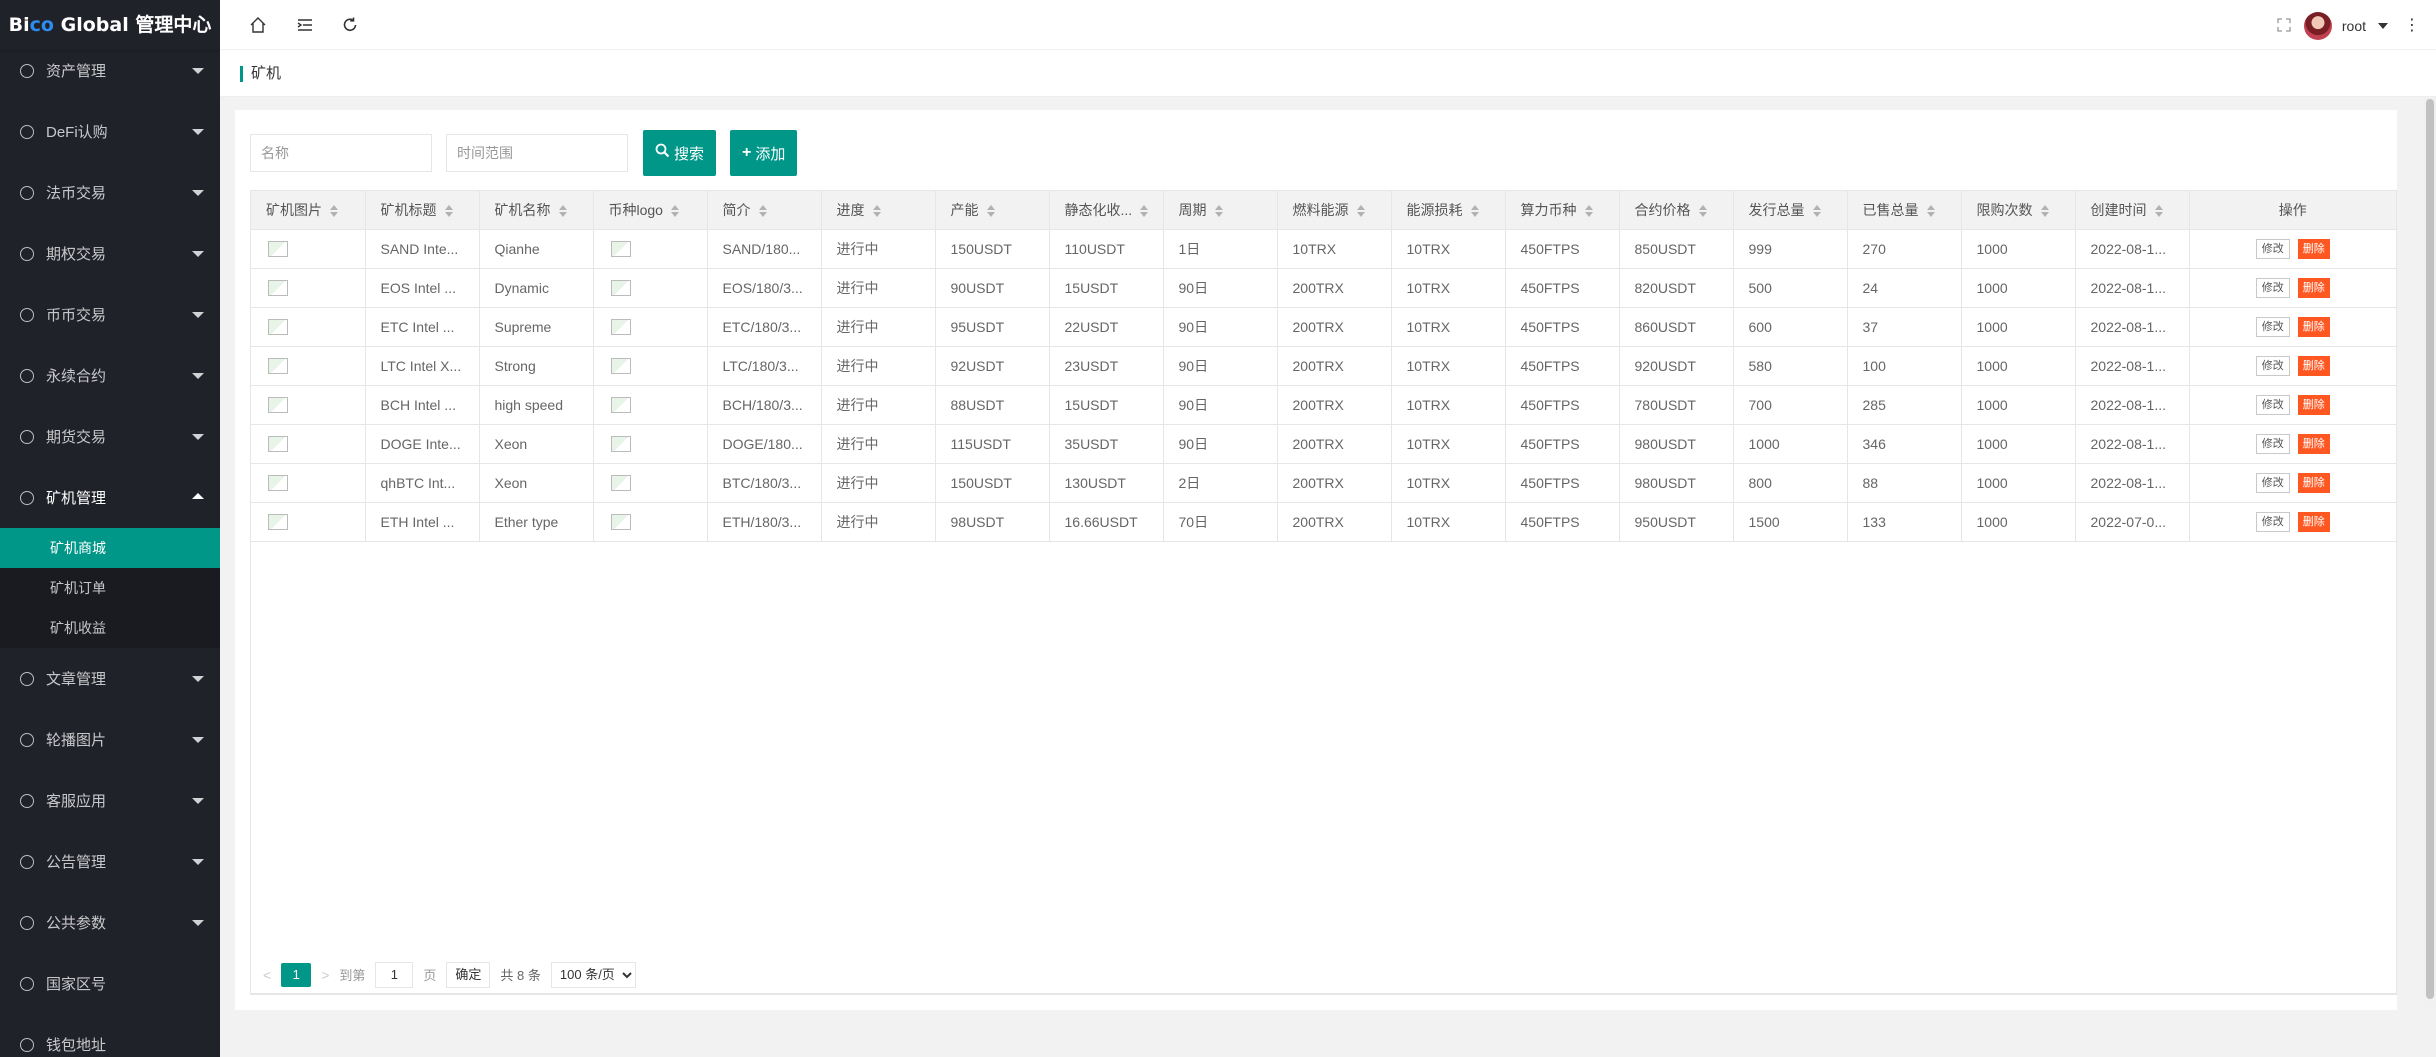 This screenshot has width=2436, height=1057. What do you see at coordinates (110, 25) in the screenshot?
I see `app-logo: Bico Global 管理中心` at bounding box center [110, 25].